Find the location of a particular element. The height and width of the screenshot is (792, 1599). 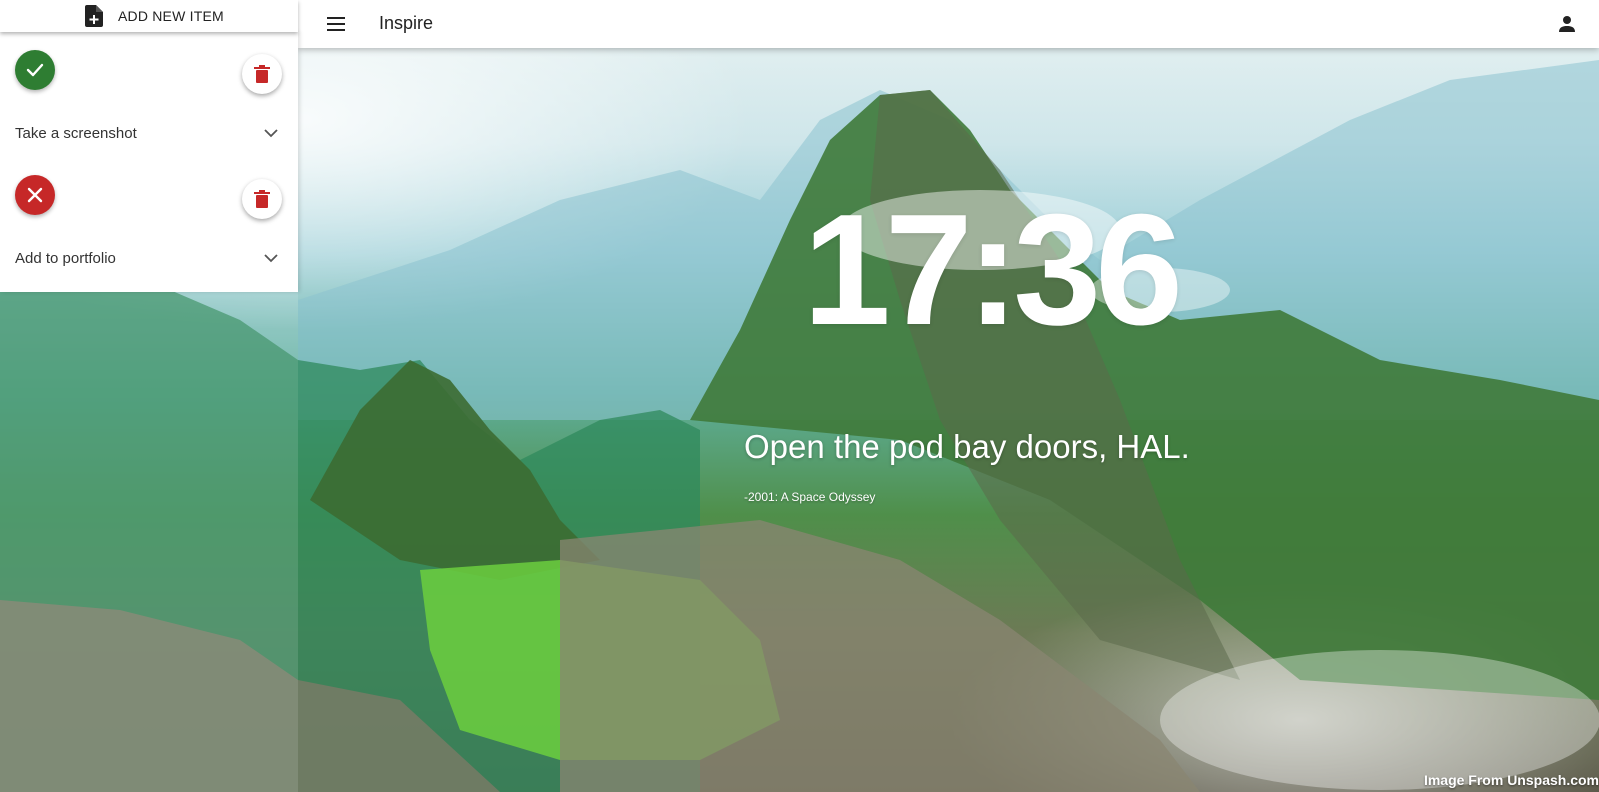

hamburger-menu-button is located at coordinates (336, 24).